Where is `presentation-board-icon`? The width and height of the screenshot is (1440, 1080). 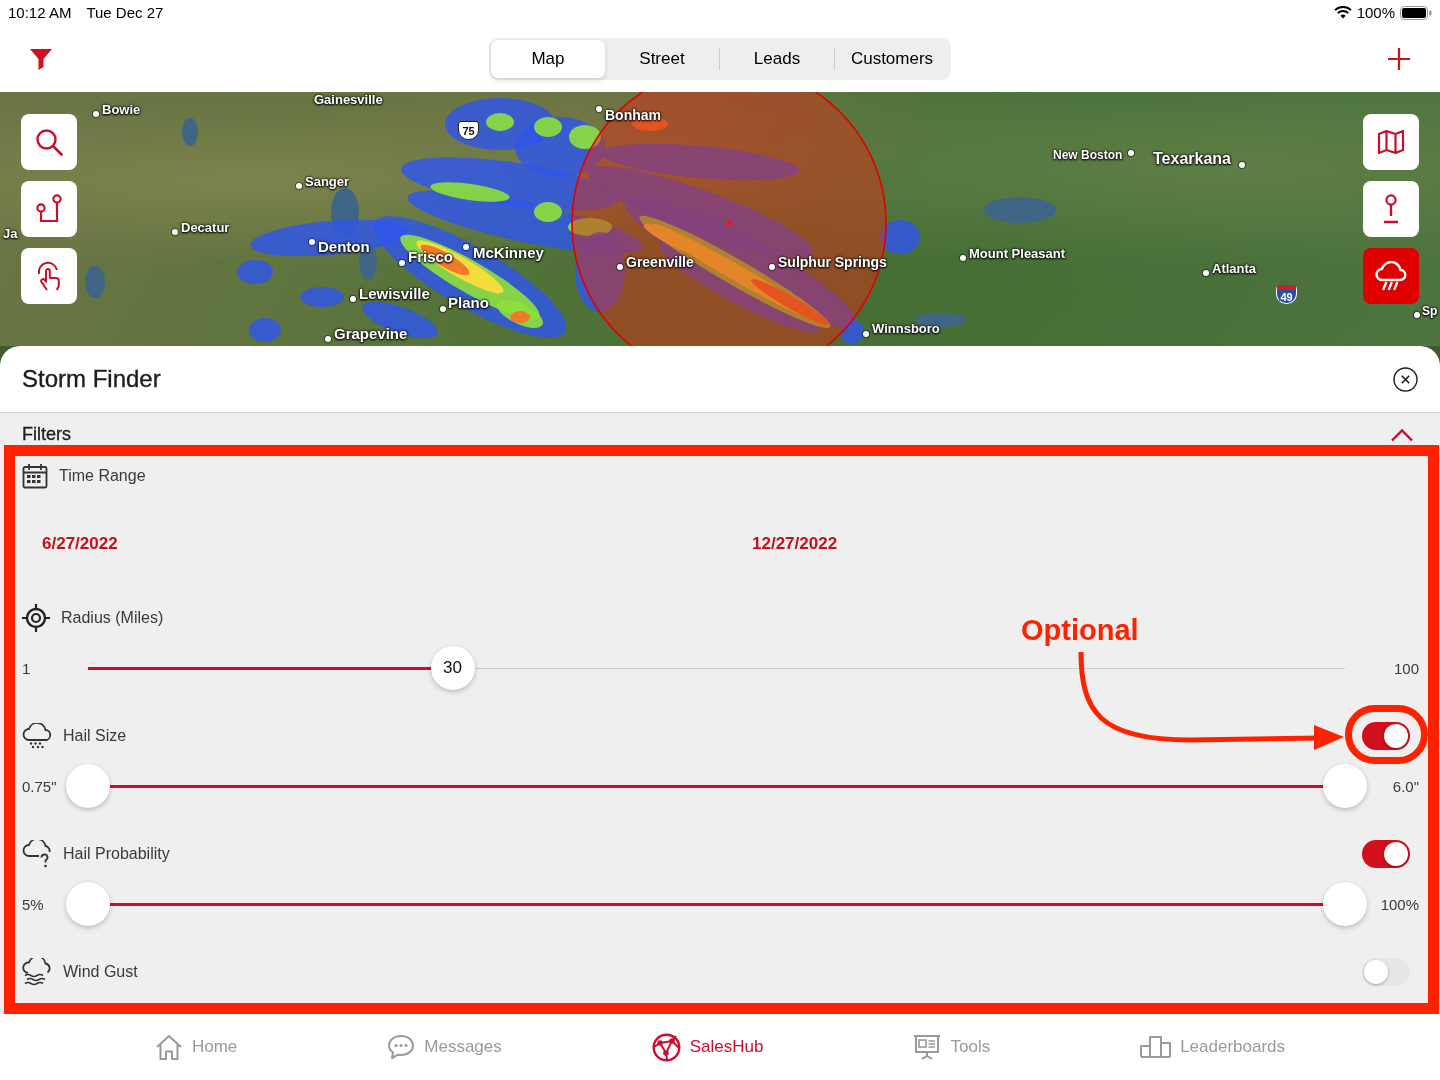 presentation-board-icon is located at coordinates (927, 1047).